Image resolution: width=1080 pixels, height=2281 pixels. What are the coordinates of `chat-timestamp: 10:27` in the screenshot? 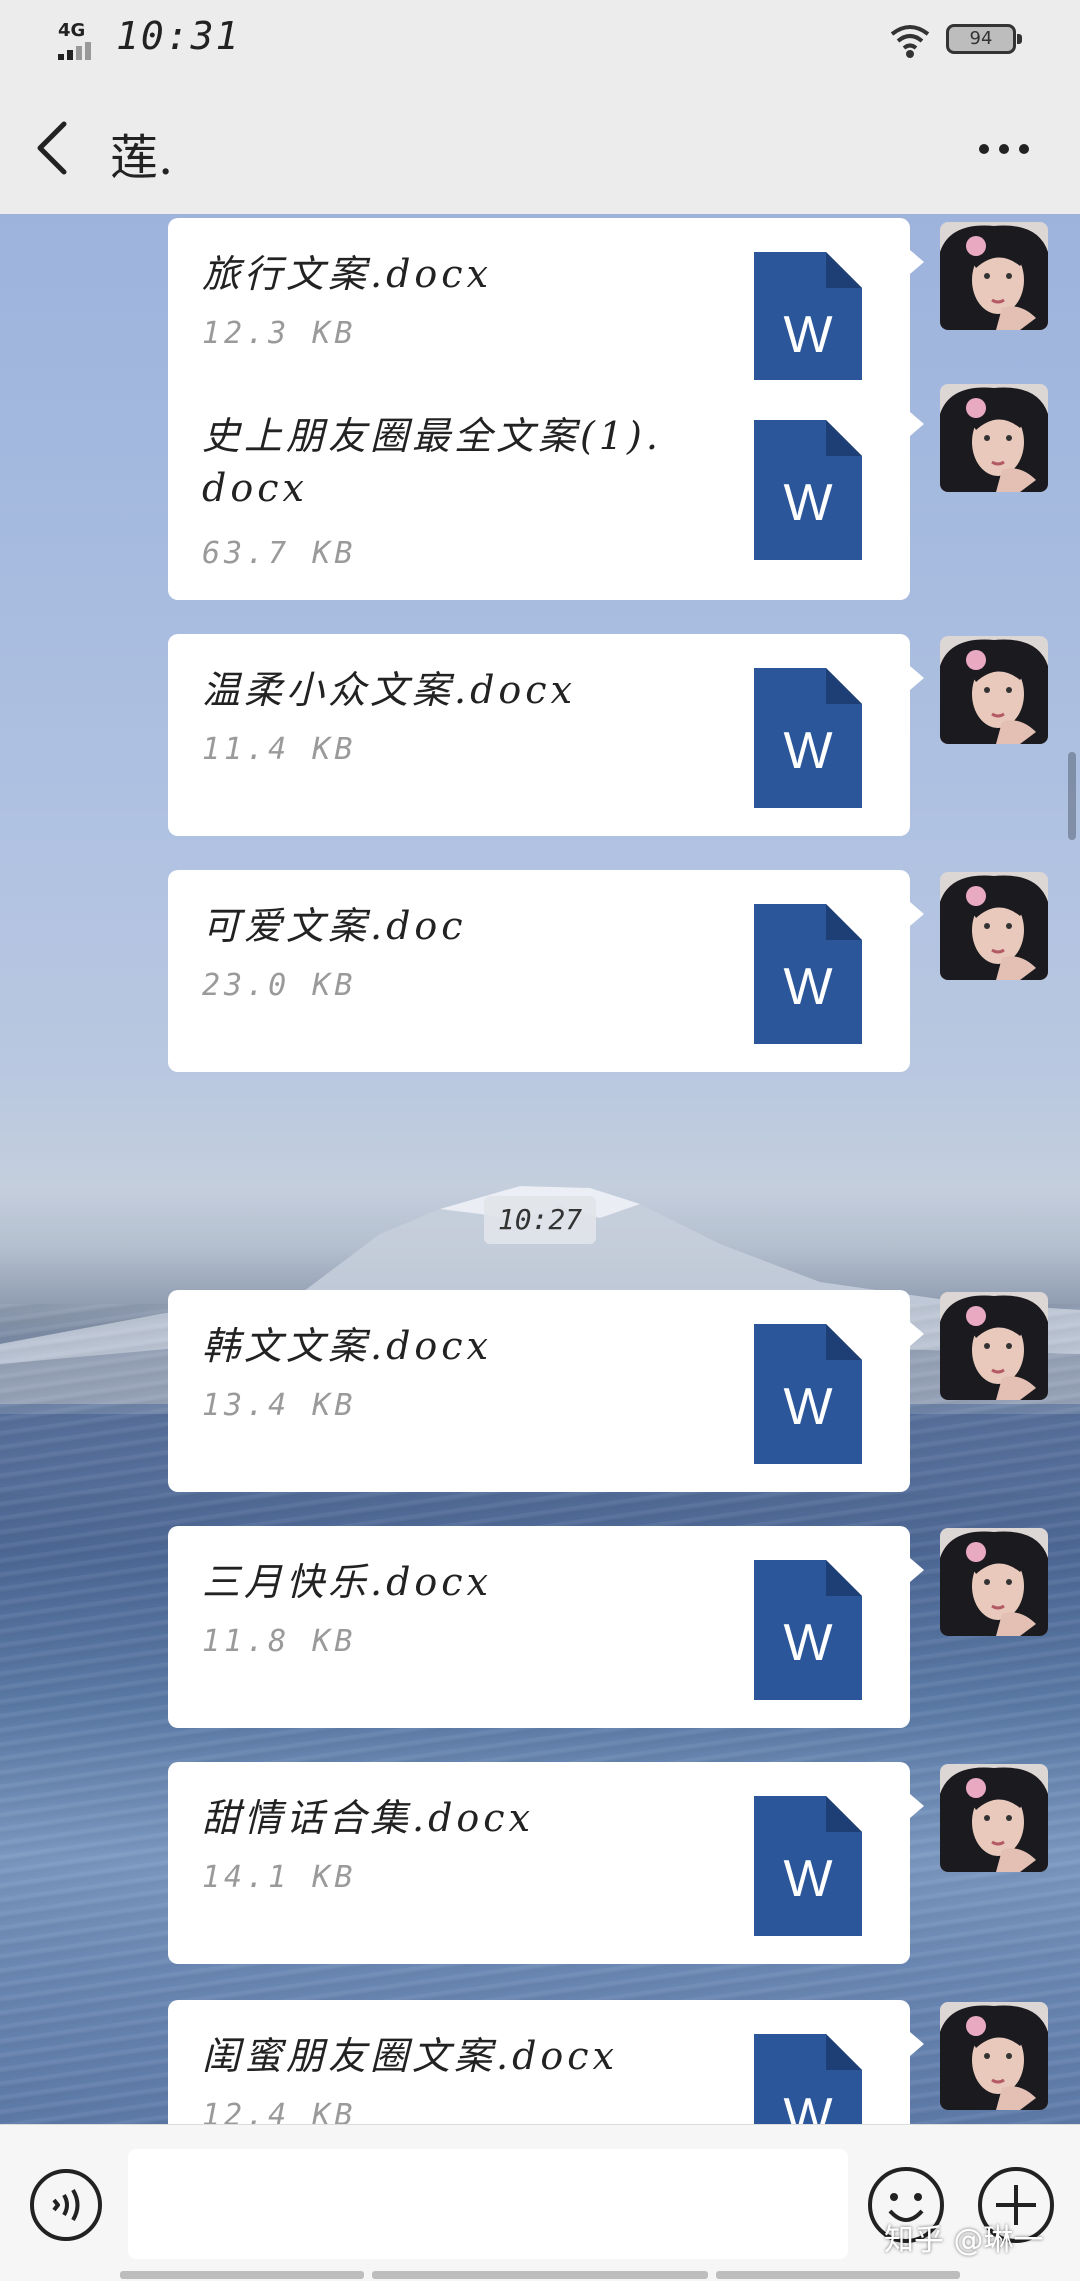 It's located at (540, 1220).